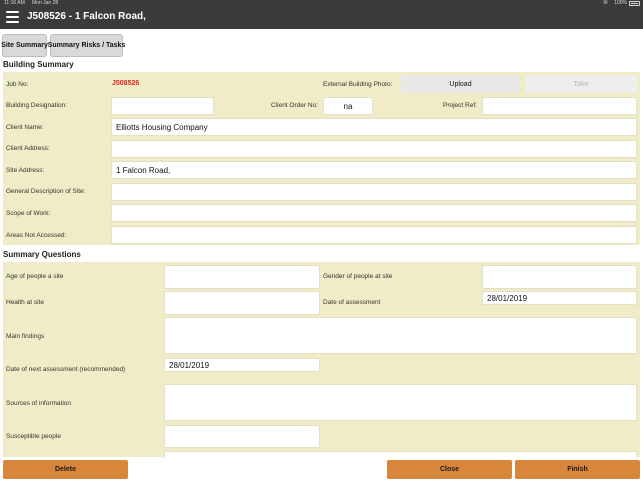 The image size is (643, 482). What do you see at coordinates (581, 84) in the screenshot?
I see `take-photo-button: Take` at bounding box center [581, 84].